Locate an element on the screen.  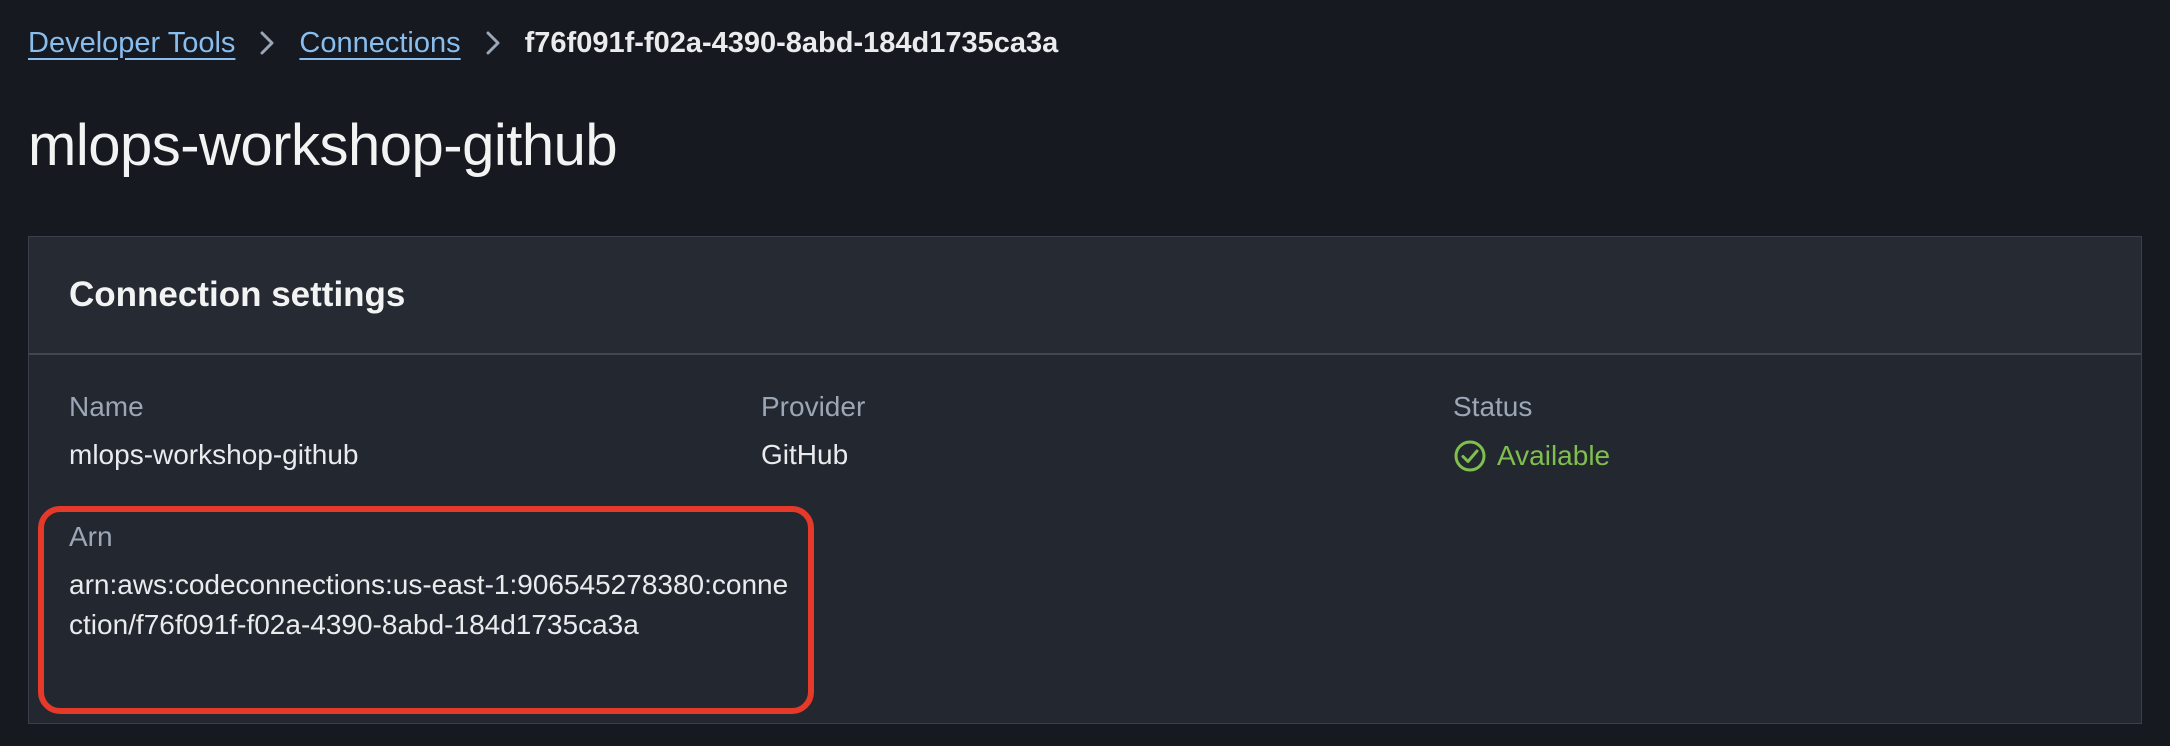
status-badge: Available is located at coordinates (1531, 456).